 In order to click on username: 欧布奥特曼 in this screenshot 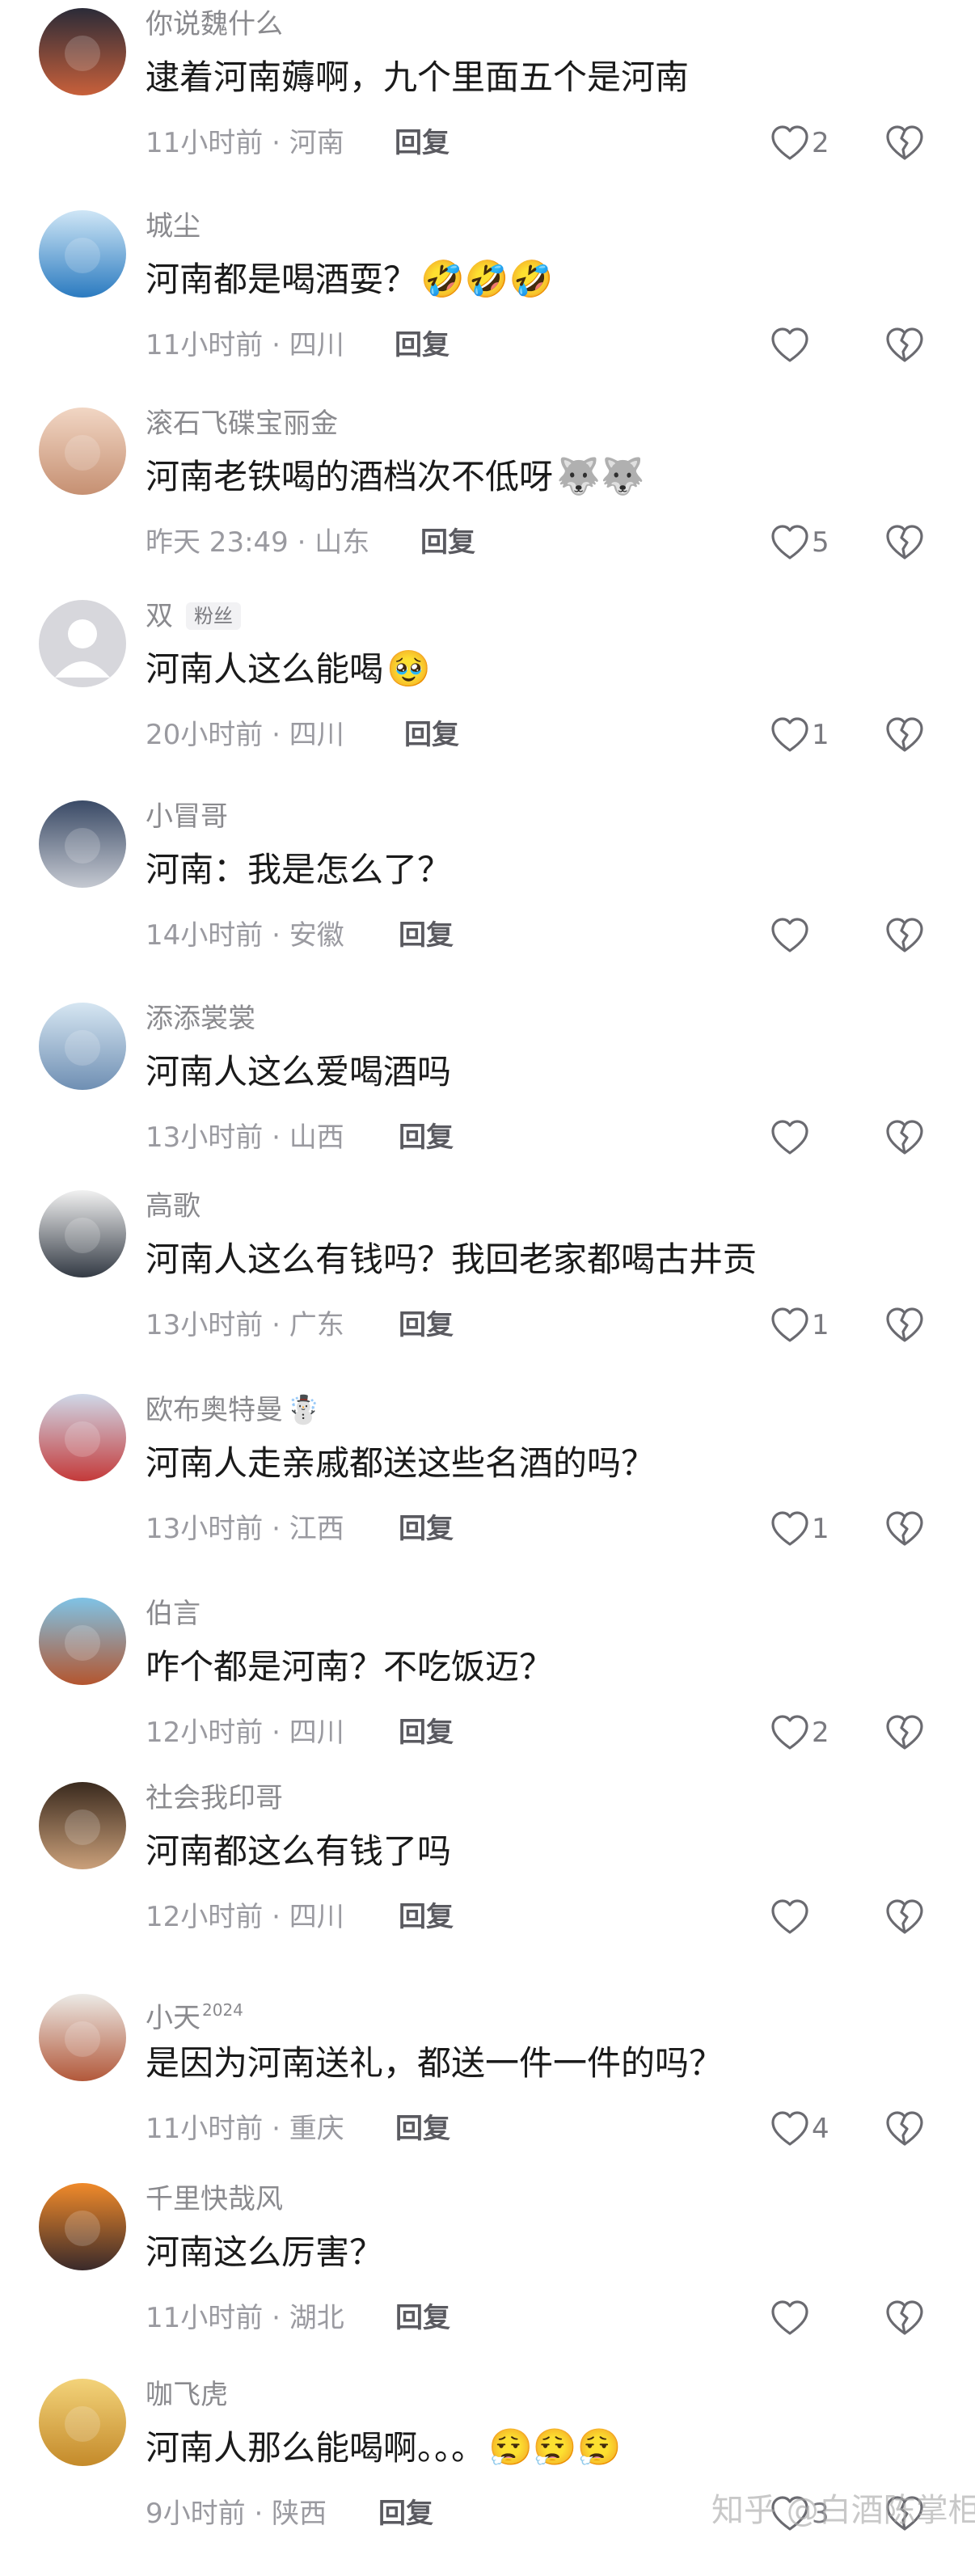, I will do `click(214, 1410)`.